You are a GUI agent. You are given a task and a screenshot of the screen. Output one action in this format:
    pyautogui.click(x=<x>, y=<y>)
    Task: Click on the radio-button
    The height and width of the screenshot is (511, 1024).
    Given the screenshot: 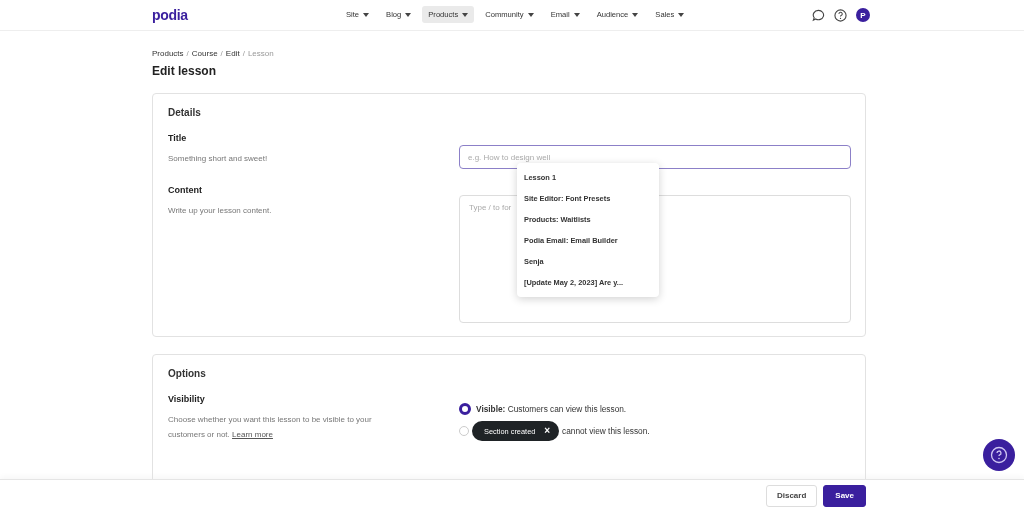 What is the action you would take?
    pyautogui.click(x=465, y=409)
    